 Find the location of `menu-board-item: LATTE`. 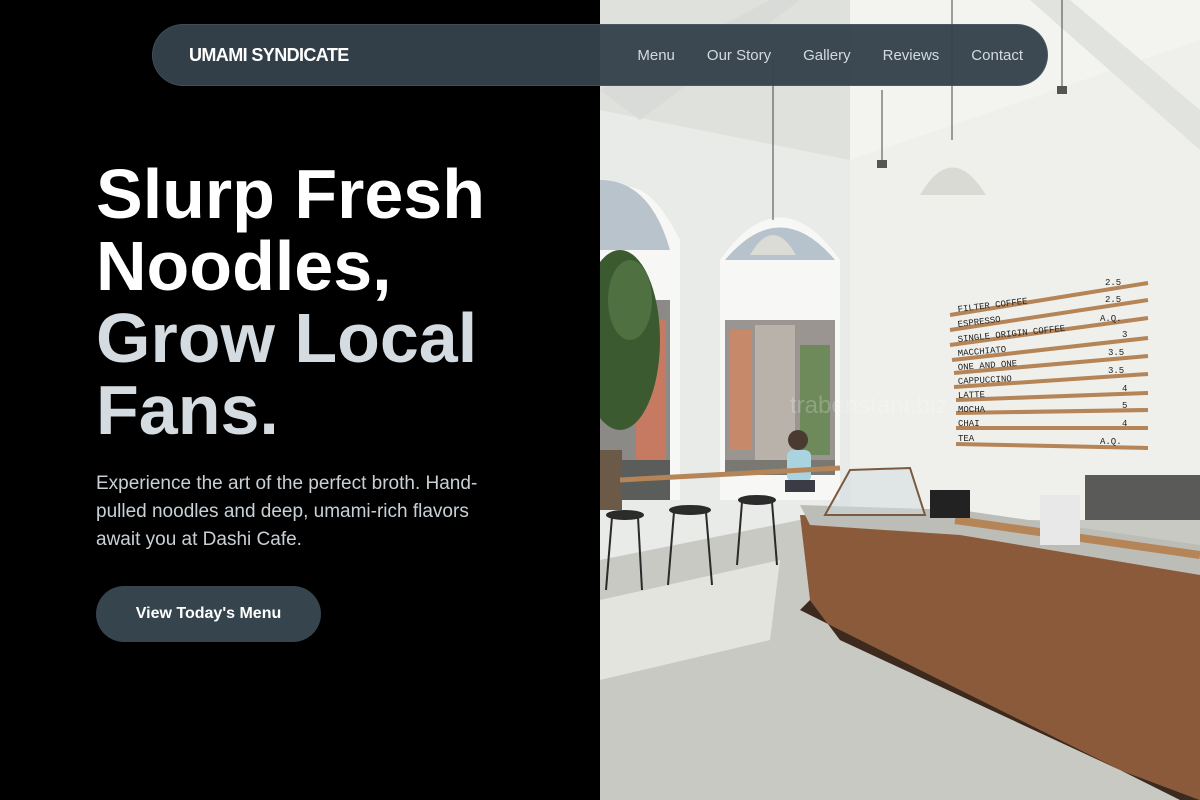

menu-board-item: LATTE is located at coordinates (971, 395).